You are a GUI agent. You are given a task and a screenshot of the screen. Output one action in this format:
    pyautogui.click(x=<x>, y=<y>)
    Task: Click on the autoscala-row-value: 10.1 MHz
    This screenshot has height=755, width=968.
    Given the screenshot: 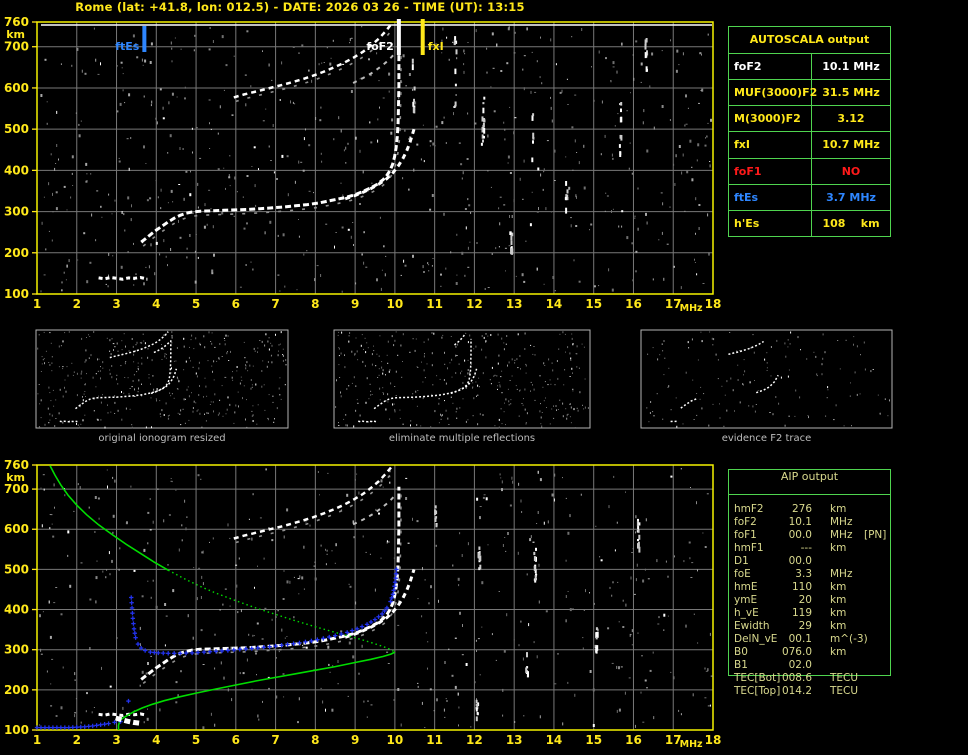 What is the action you would take?
    pyautogui.click(x=851, y=67)
    